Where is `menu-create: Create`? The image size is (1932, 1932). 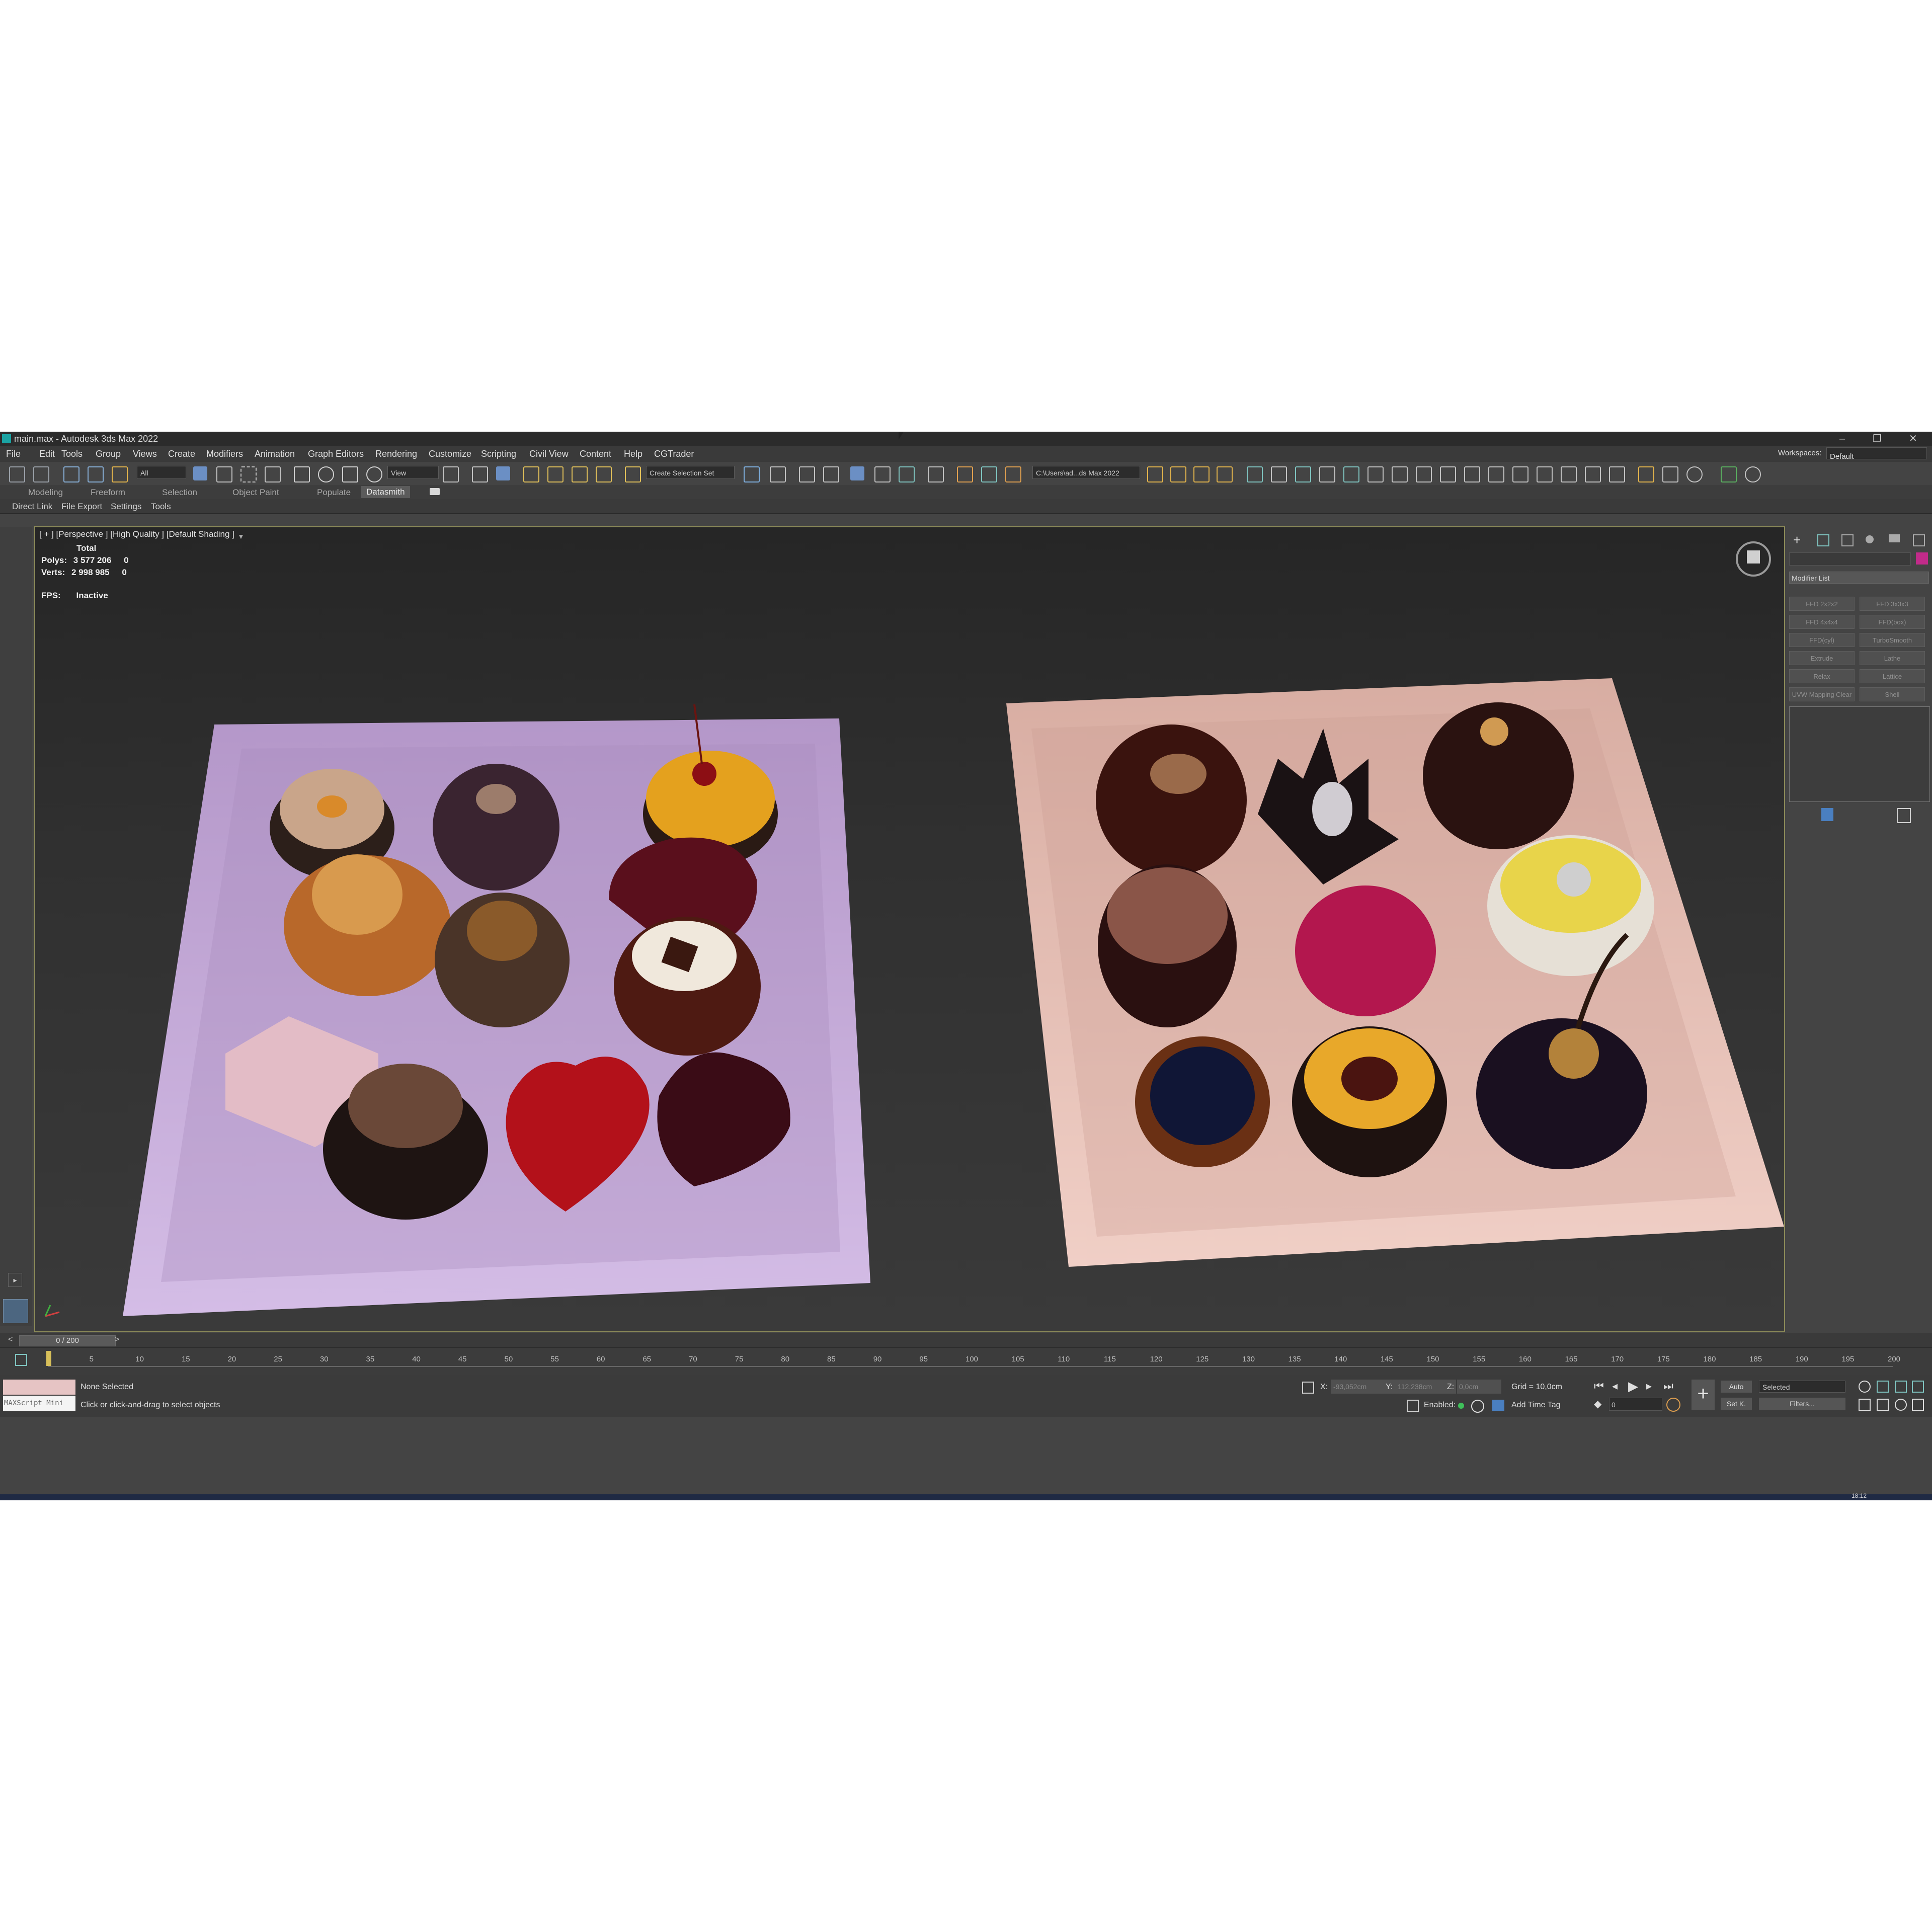
menu-create: Create is located at coordinates (181, 454).